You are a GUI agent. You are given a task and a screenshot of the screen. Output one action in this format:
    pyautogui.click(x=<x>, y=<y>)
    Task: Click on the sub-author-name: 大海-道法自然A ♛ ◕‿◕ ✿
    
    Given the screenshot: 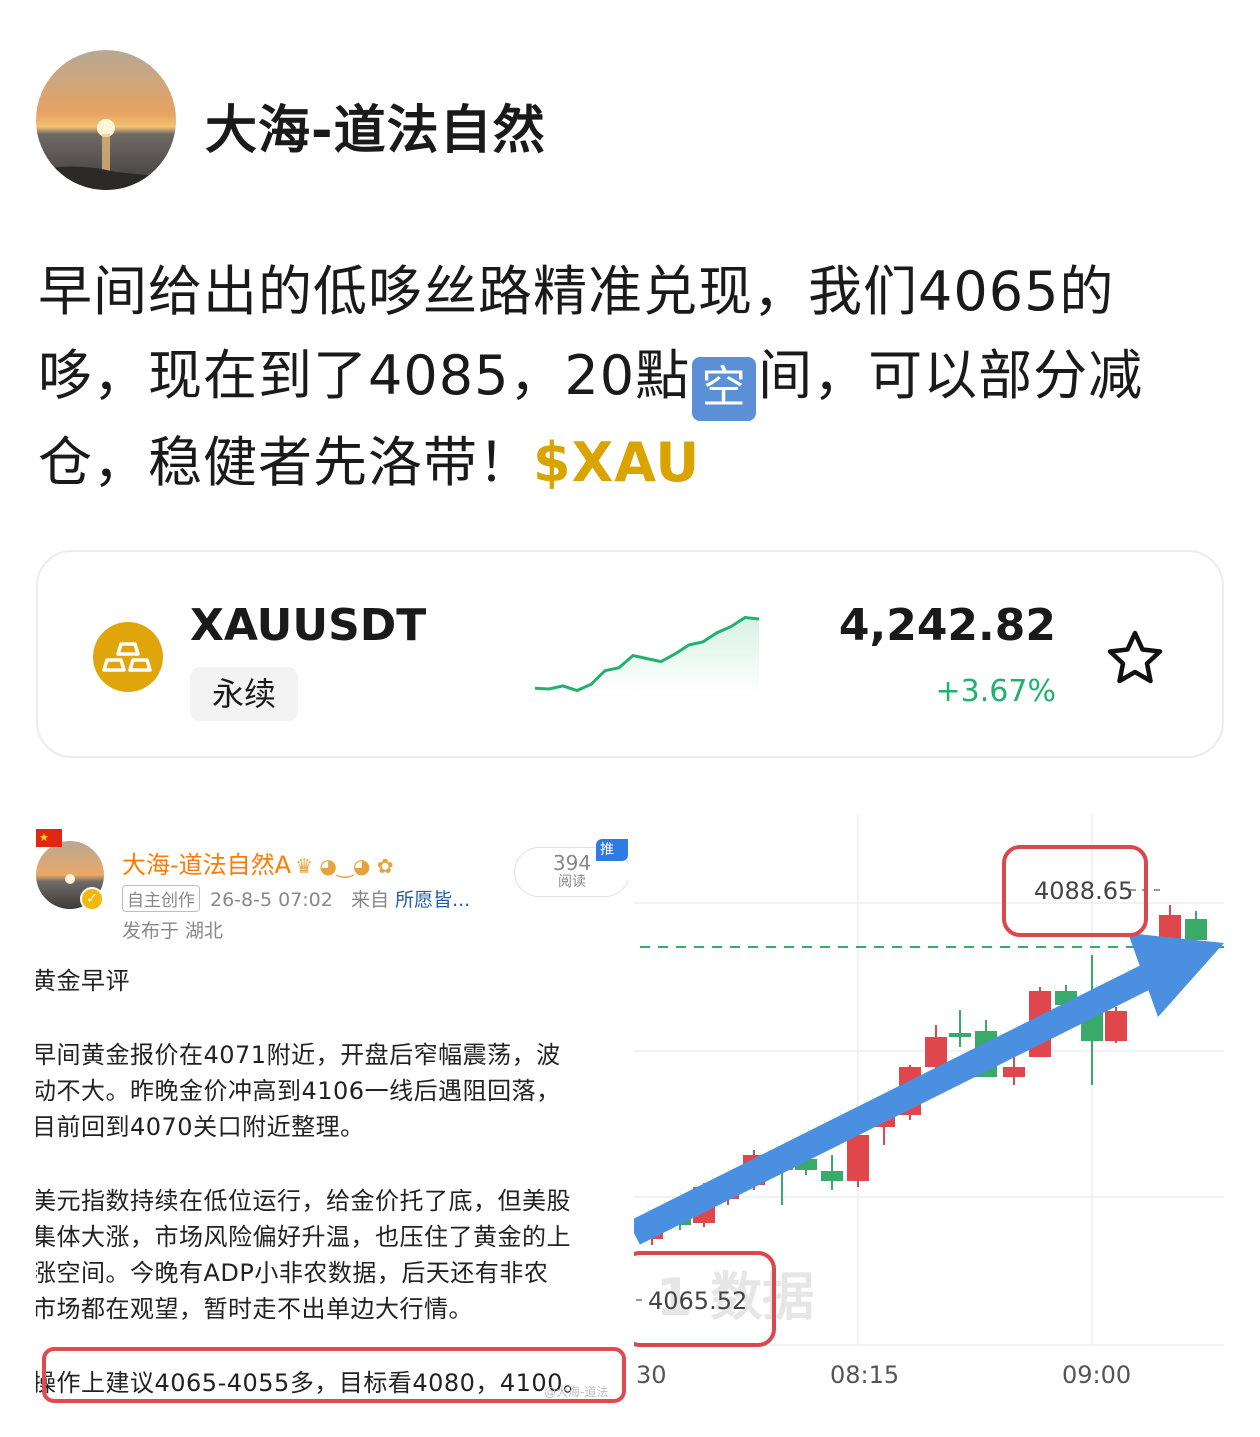 What is the action you would take?
    pyautogui.click(x=257, y=862)
    